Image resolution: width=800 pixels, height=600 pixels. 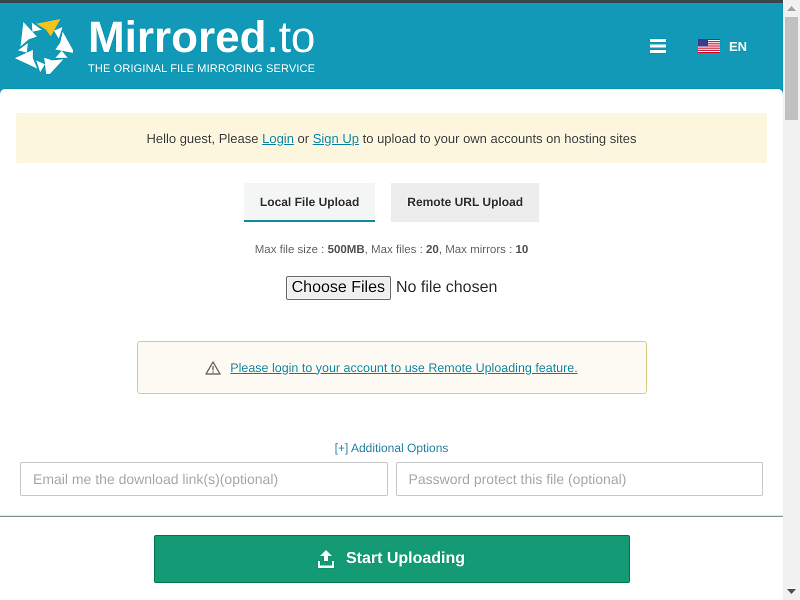 I want to click on scroll-down-icon, so click(x=791, y=591).